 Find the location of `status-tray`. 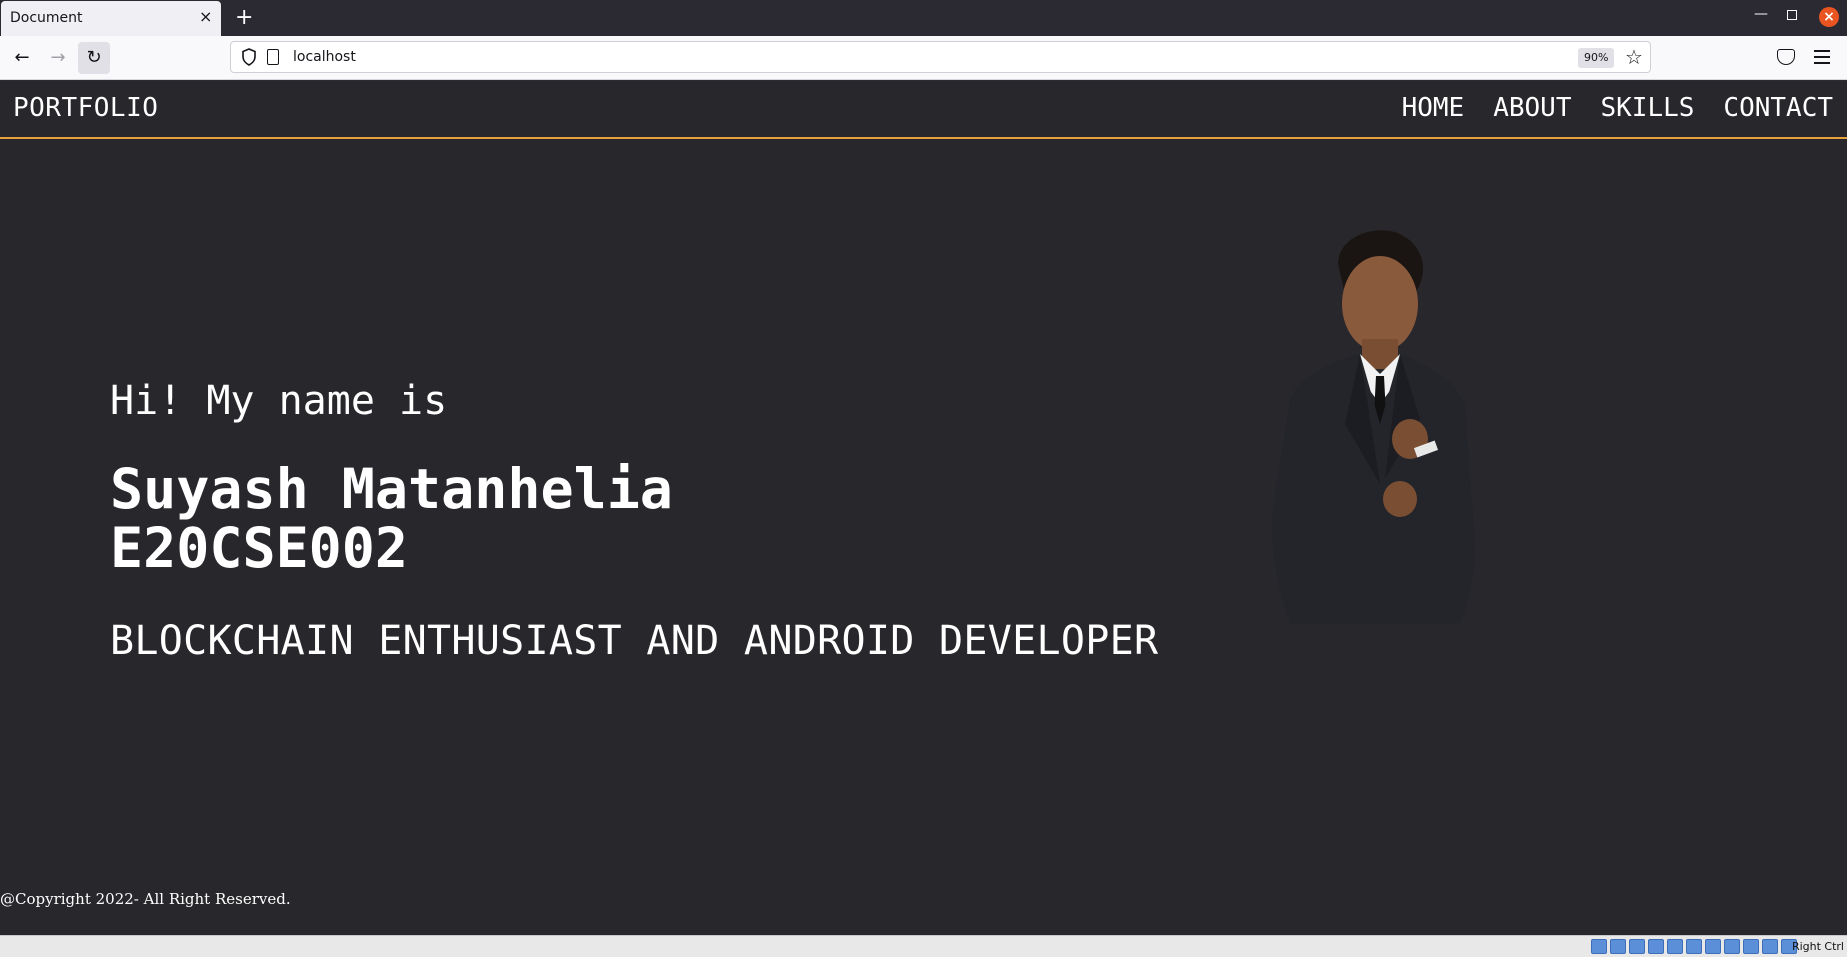

status-tray is located at coordinates (1694, 946).